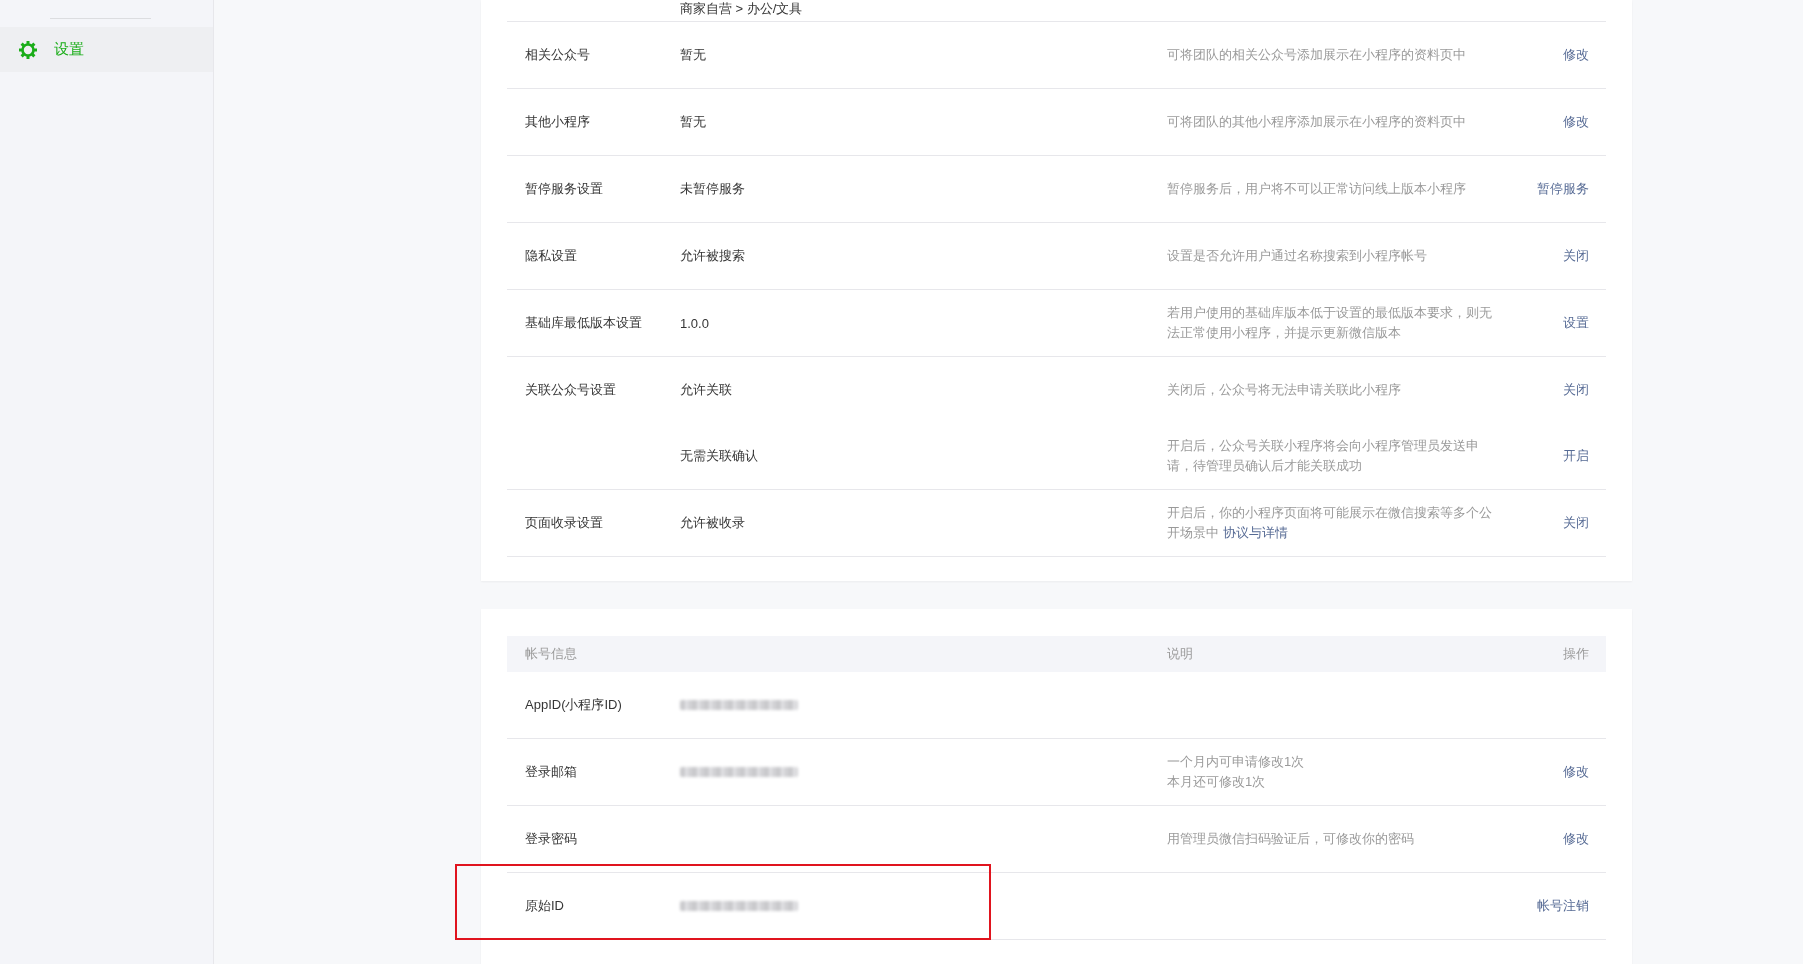  Describe the element at coordinates (551, 654) in the screenshot. I see `column-header: 帐号信息` at that location.